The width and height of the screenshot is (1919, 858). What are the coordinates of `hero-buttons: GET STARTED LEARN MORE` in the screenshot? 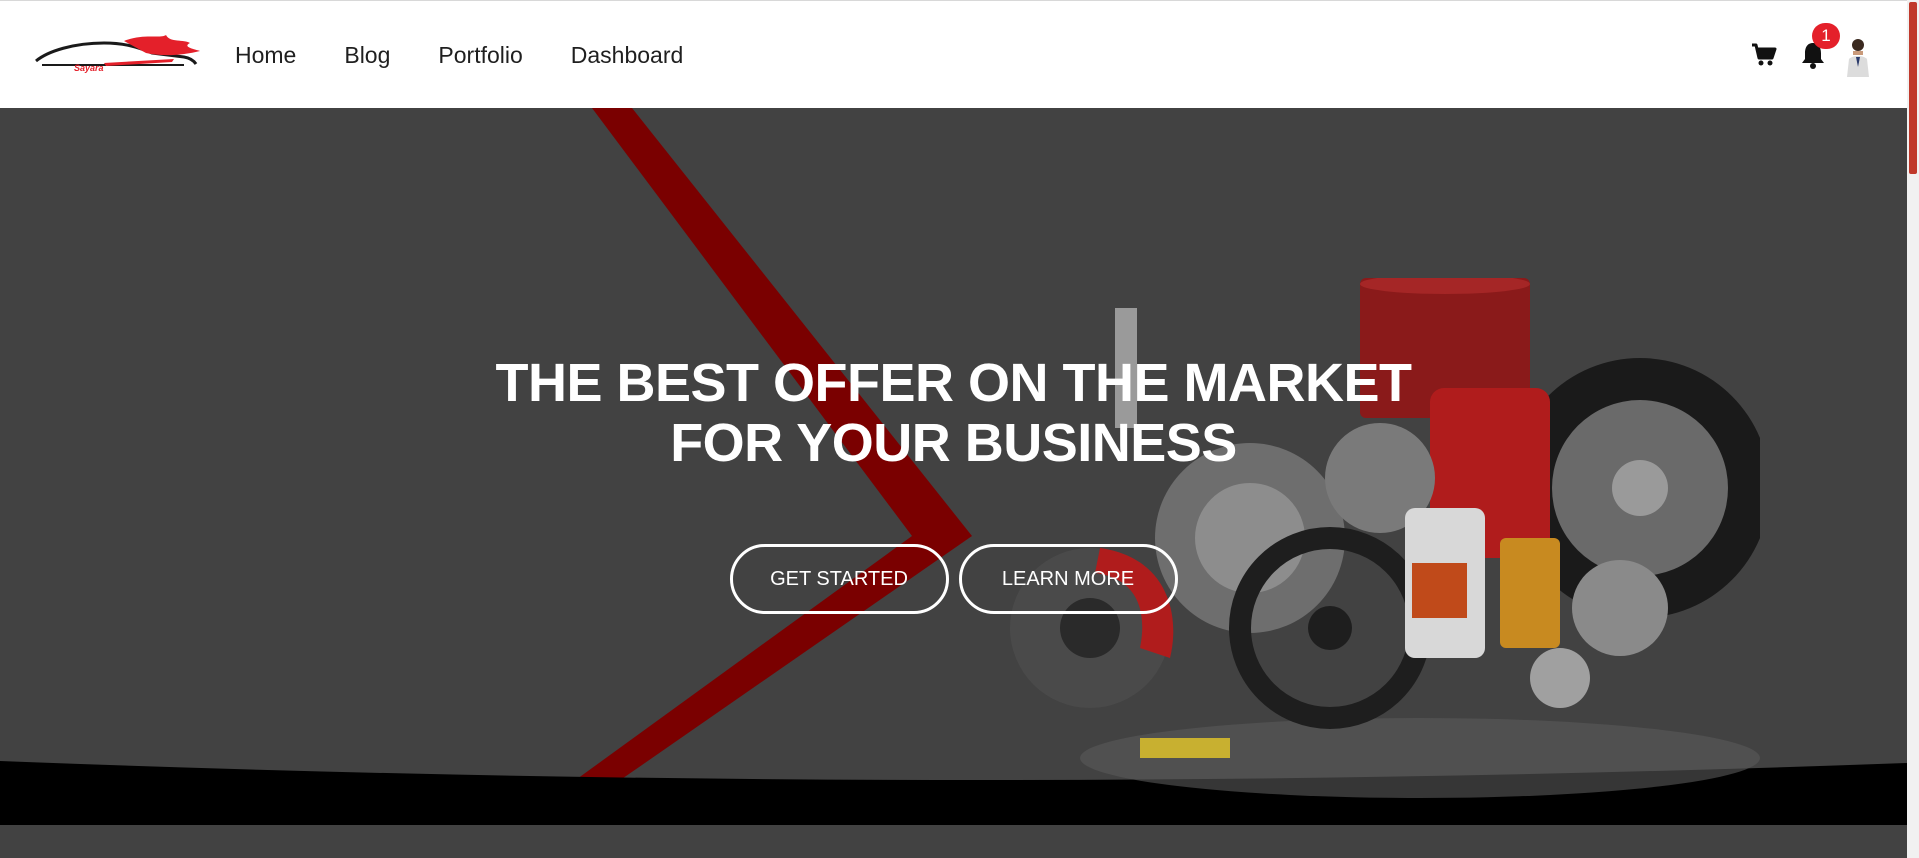 It's located at (953, 579).